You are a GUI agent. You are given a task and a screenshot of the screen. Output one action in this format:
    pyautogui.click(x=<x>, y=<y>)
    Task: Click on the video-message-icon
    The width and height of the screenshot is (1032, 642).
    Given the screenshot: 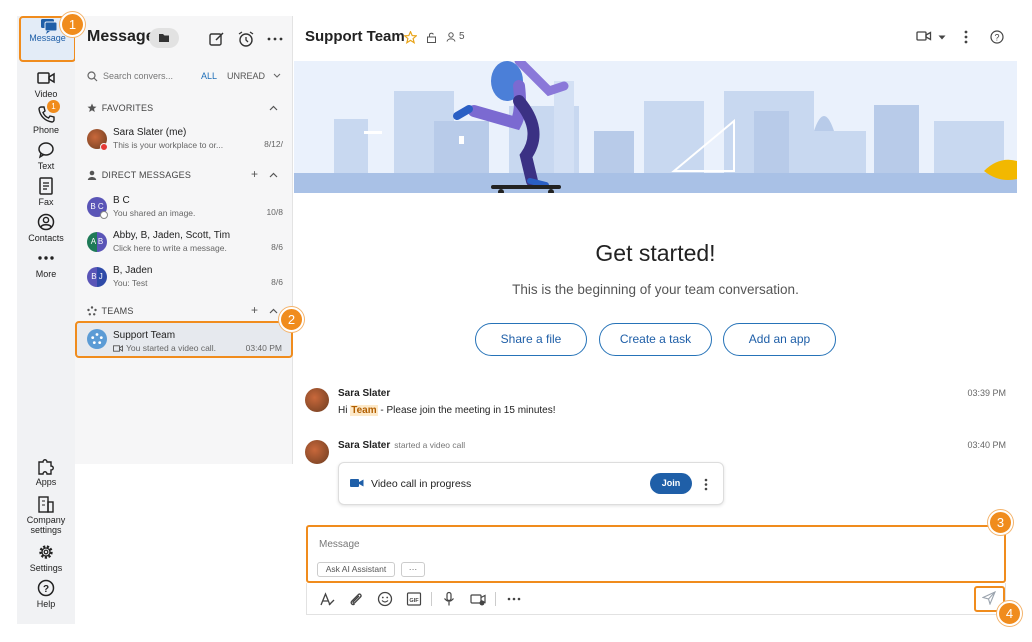 What is the action you would take?
    pyautogui.click(x=478, y=599)
    